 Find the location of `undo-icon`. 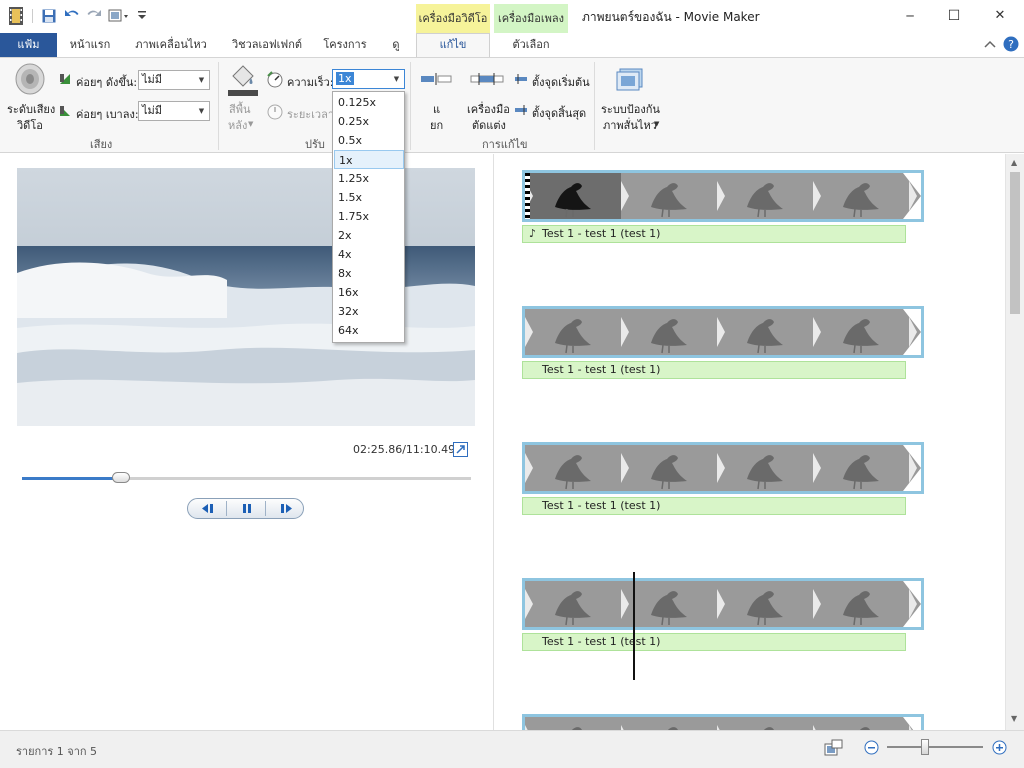

undo-icon is located at coordinates (72, 16).